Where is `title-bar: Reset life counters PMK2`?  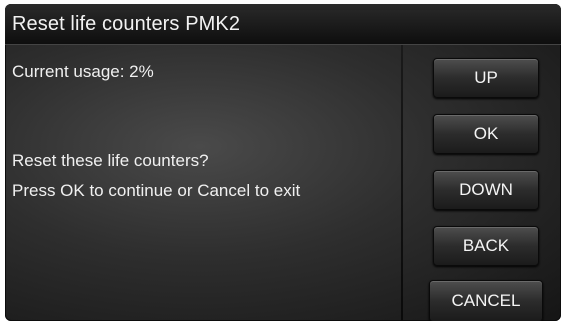
title-bar: Reset life counters PMK2 is located at coordinates (283, 24).